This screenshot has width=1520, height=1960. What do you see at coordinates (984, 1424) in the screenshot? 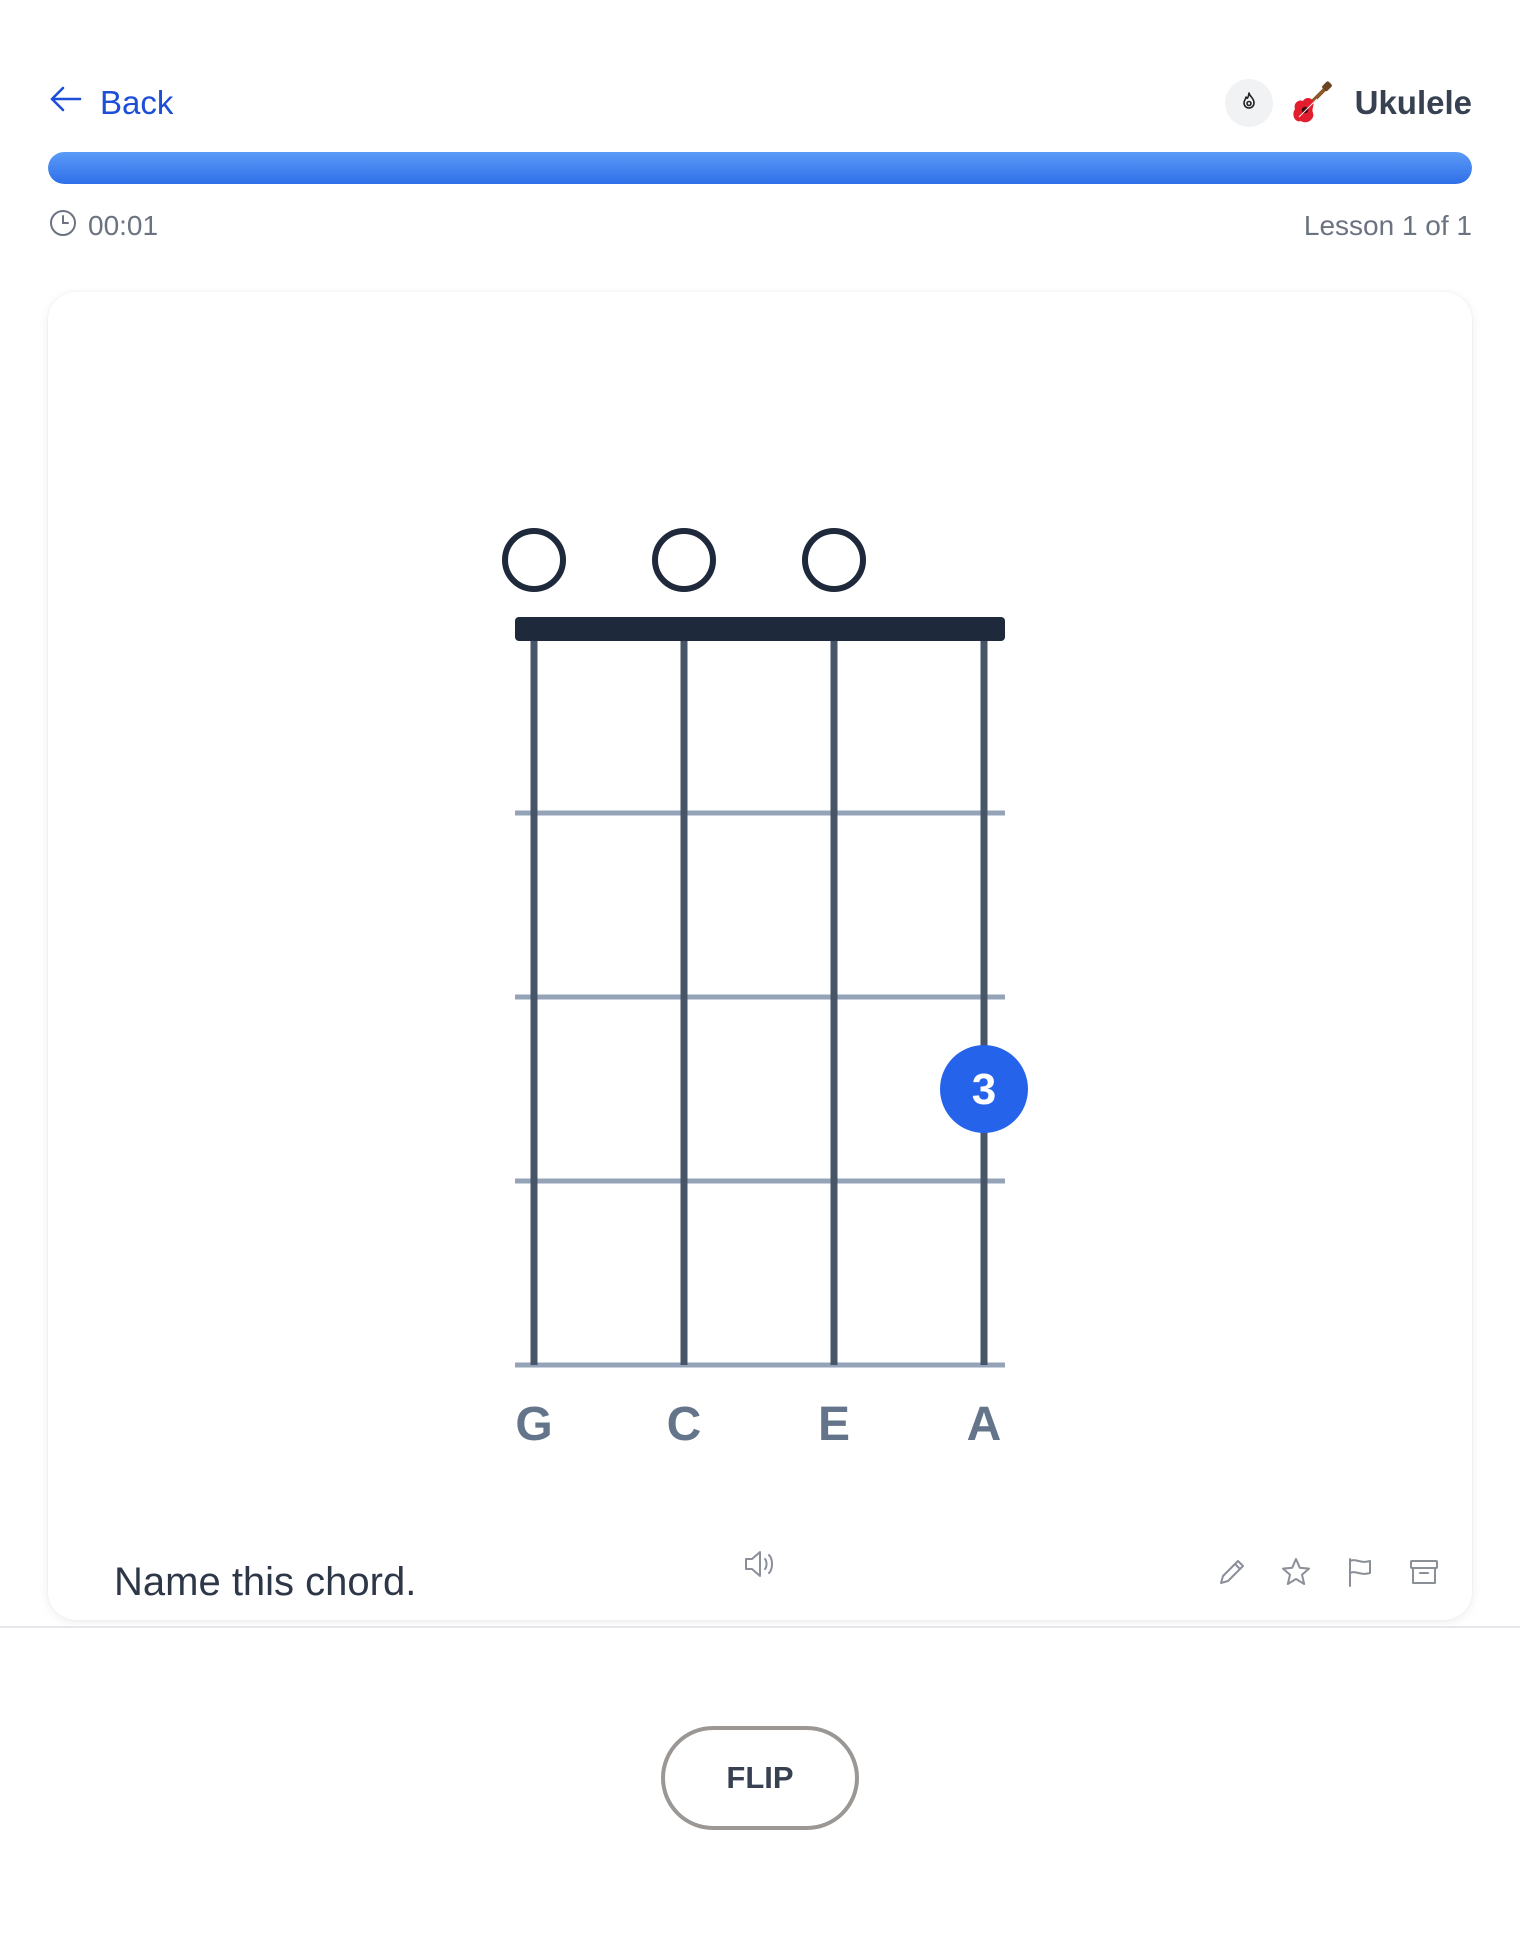
I see `string-label-A: A` at bounding box center [984, 1424].